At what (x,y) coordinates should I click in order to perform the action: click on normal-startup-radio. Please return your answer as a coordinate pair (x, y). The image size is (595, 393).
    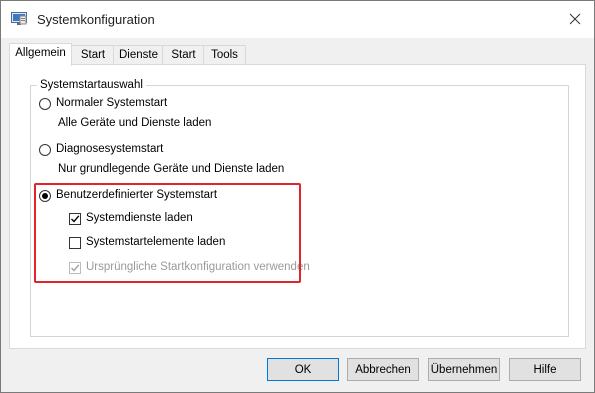
    Looking at the image, I should click on (45, 104).